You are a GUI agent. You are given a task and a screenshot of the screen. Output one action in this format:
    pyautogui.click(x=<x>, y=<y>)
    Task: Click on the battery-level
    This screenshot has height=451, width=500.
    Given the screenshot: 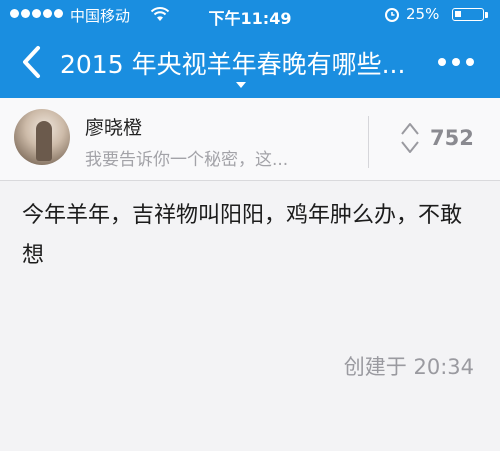 What is the action you would take?
    pyautogui.click(x=458, y=14)
    